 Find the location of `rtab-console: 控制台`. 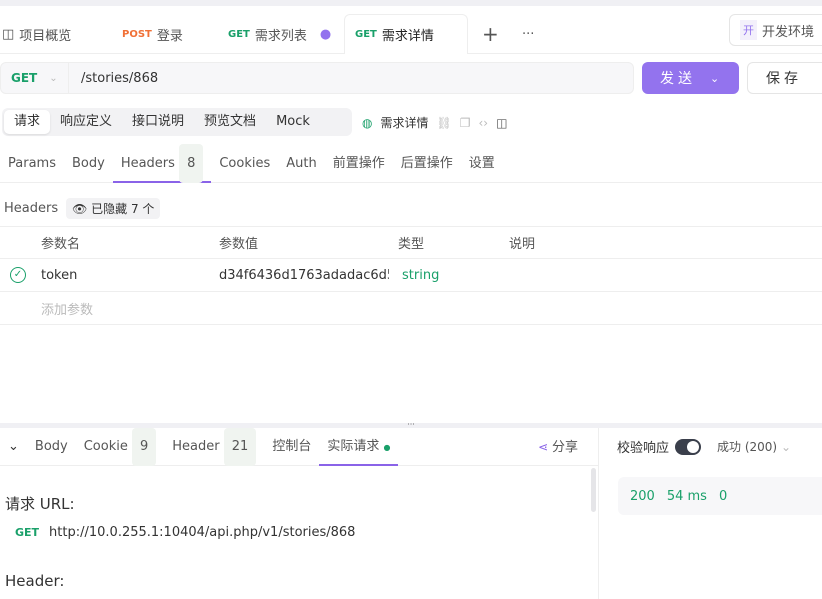

rtab-console: 控制台 is located at coordinates (291, 447).